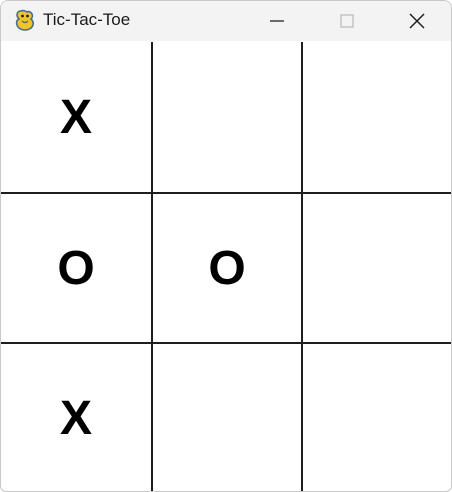 This screenshot has width=452, height=492. What do you see at coordinates (76, 417) in the screenshot?
I see `cell-2-0: X` at bounding box center [76, 417].